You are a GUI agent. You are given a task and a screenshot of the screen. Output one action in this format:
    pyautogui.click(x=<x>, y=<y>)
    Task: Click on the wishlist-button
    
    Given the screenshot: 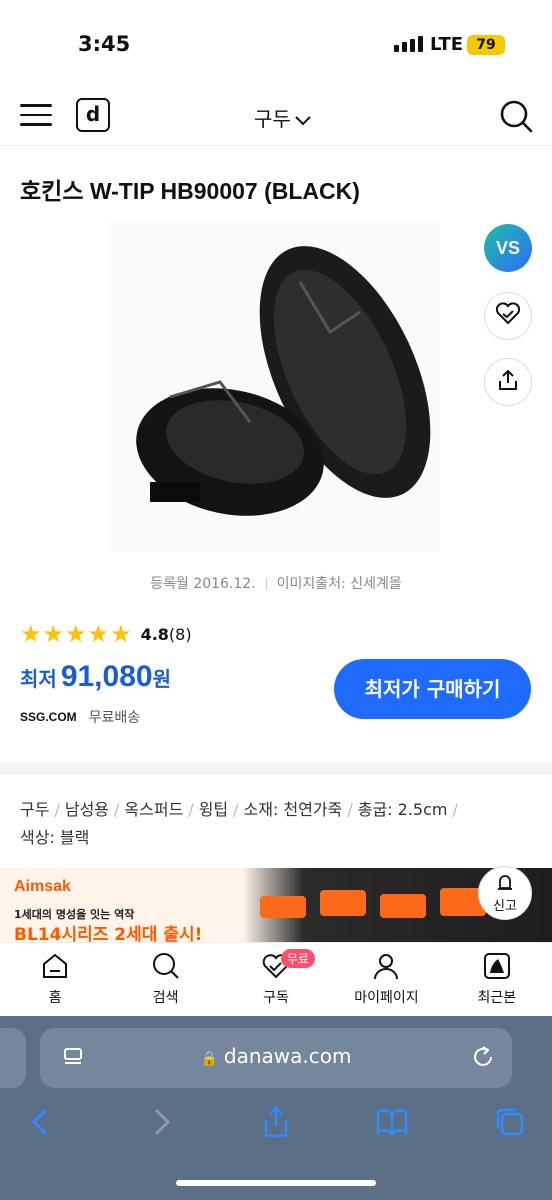 What is the action you would take?
    pyautogui.click(x=508, y=316)
    